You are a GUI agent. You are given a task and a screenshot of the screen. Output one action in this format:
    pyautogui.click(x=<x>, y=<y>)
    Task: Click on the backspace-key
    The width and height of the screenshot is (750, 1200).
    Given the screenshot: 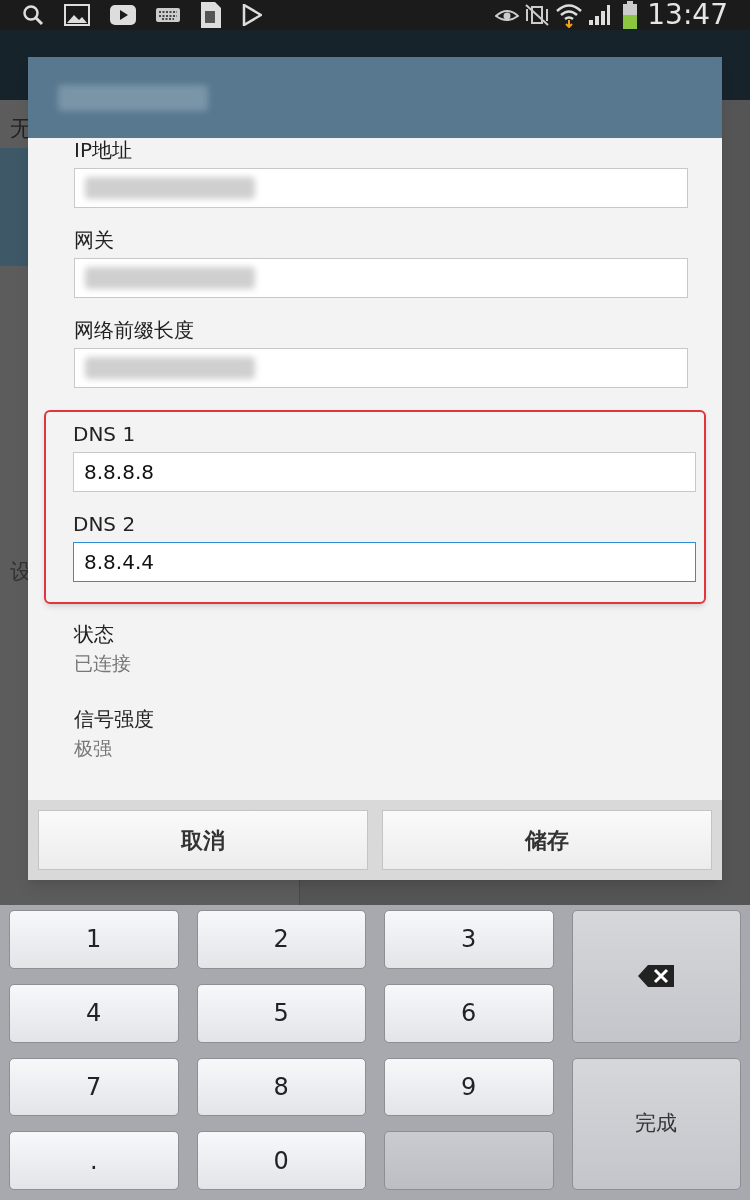 What is the action you would take?
    pyautogui.click(x=656, y=976)
    